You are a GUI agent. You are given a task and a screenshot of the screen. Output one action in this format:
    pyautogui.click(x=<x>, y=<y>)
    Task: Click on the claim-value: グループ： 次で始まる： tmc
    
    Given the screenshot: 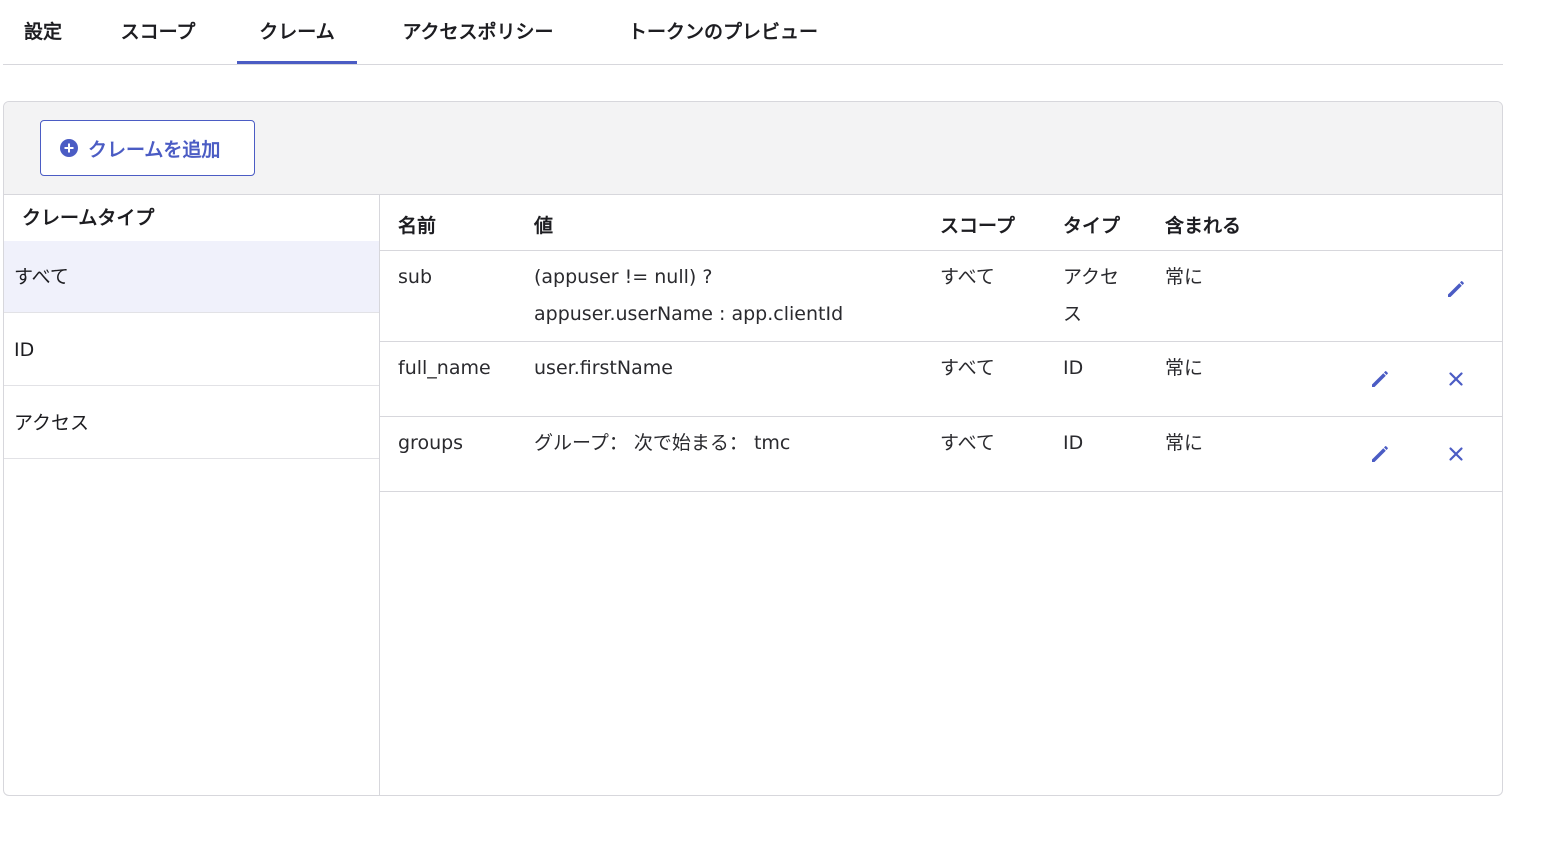 What is the action you would take?
    pyautogui.click(x=662, y=443)
    